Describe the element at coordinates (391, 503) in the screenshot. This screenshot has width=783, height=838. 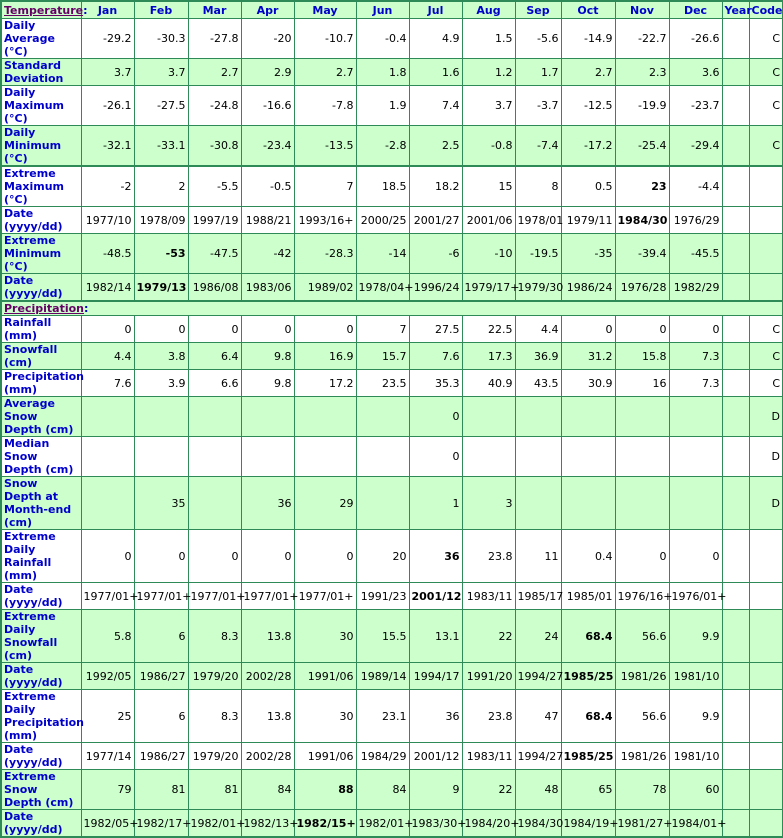
I see `table-row: Snow Depth at Month-end (cm) 35 36 29 1 3 D` at that location.